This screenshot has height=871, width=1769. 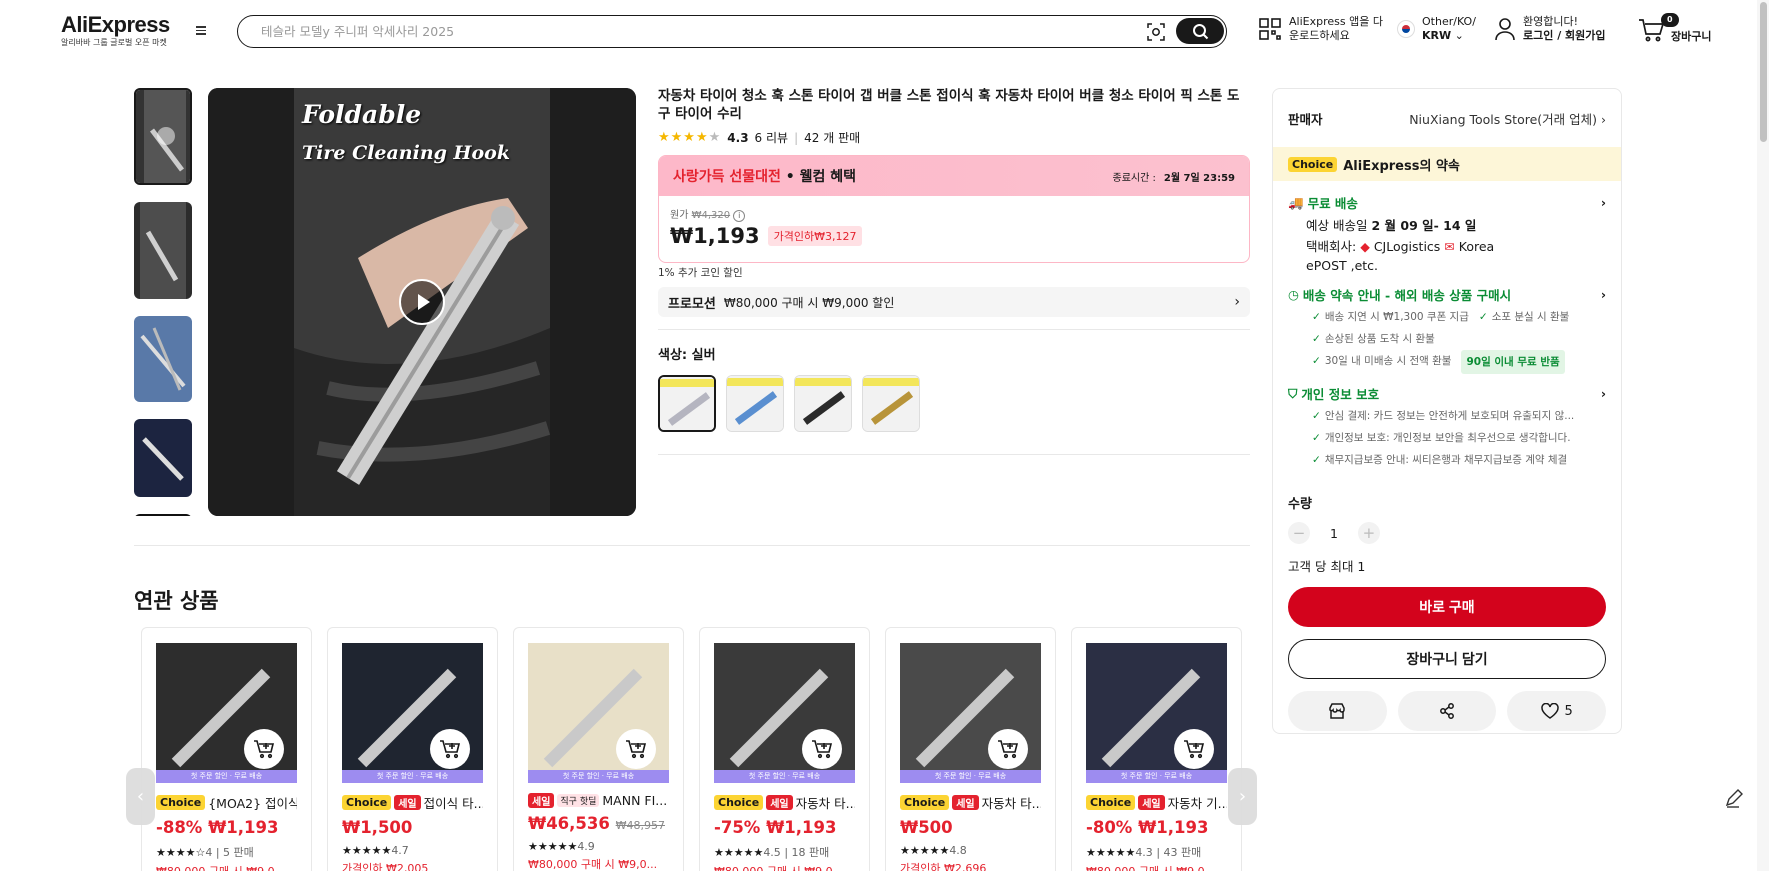 What do you see at coordinates (807, 852) in the screenshot?
I see `product-sold: | 18 판매` at bounding box center [807, 852].